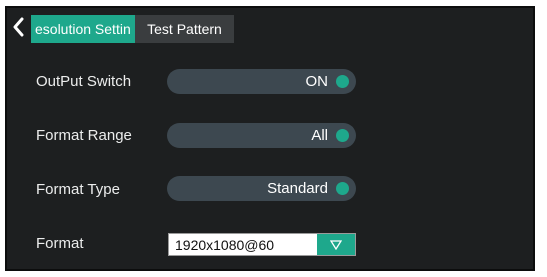 The width and height of the screenshot is (547, 277). What do you see at coordinates (84, 81) in the screenshot?
I see `output-switch-label: OutPut Switch` at bounding box center [84, 81].